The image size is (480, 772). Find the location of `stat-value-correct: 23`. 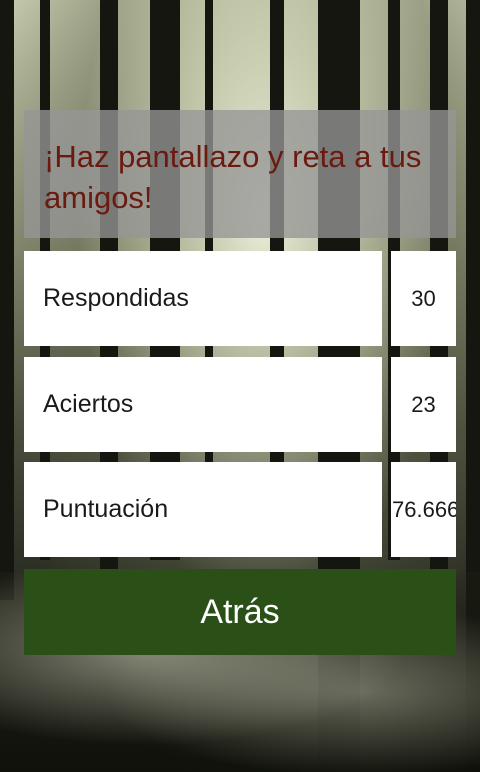

stat-value-correct: 23 is located at coordinates (423, 404).